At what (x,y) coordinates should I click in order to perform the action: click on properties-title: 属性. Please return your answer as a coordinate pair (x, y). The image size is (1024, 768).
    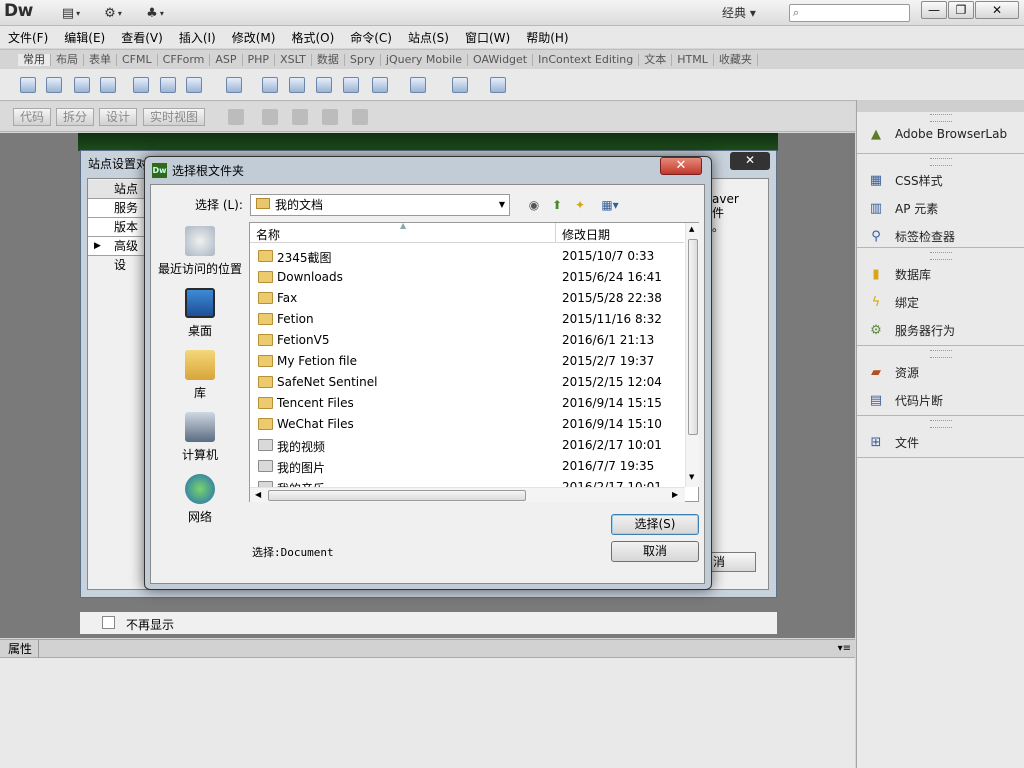
    Looking at the image, I should click on (20, 649).